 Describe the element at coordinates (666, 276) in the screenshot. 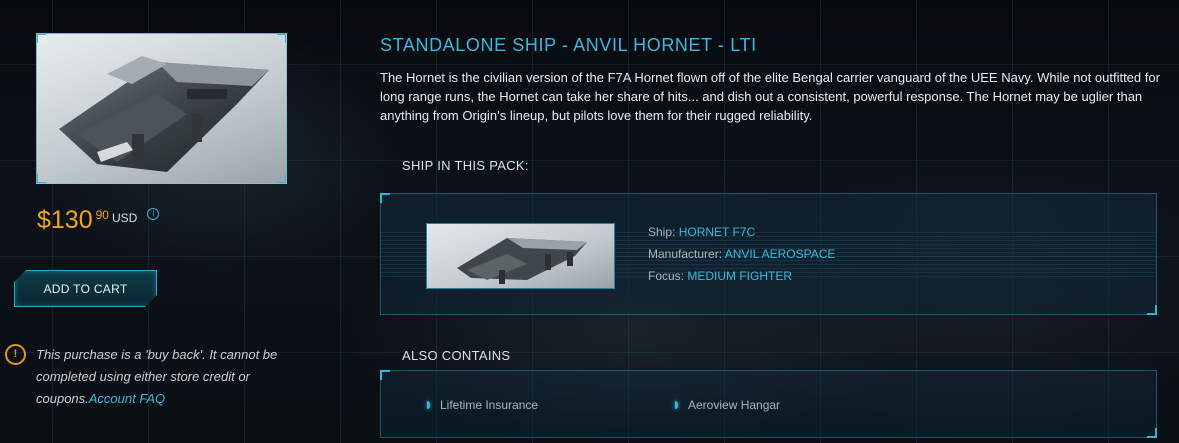

I see `focus-label: Focus:` at that location.